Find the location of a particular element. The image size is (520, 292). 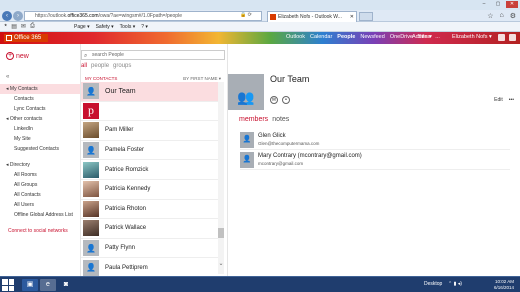

lock-refresh-icons: 🔒 ⟳ is located at coordinates (246, 15).